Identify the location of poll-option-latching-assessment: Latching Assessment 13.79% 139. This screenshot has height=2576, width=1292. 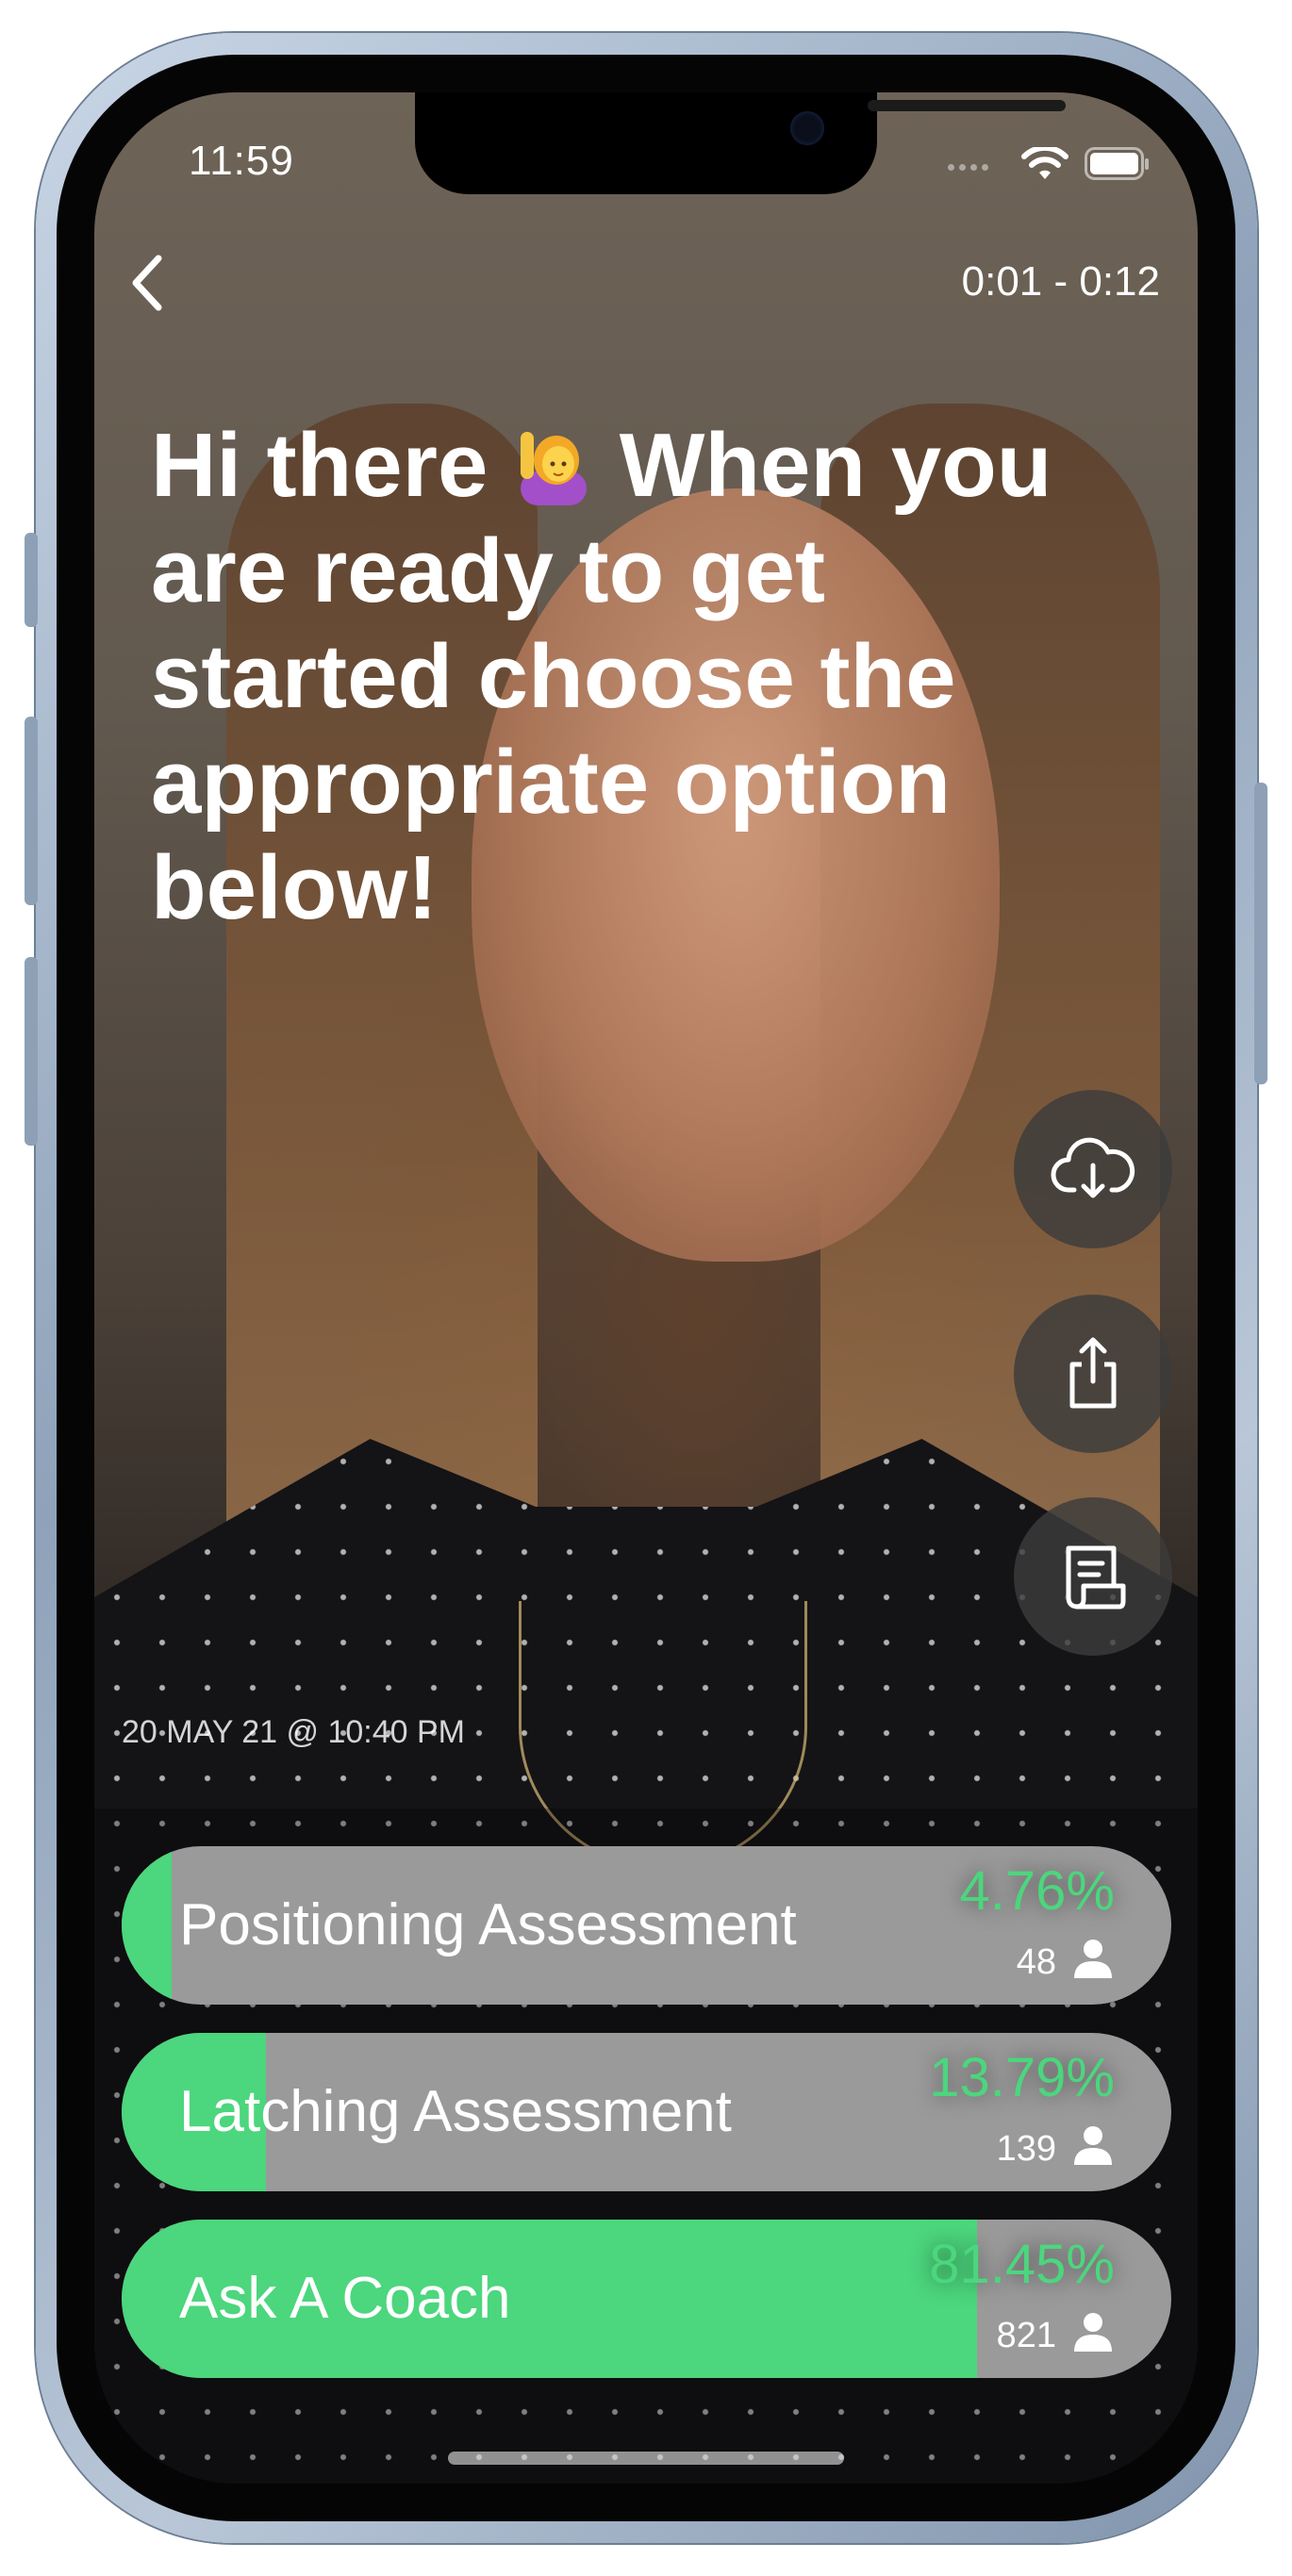
(647, 2112).